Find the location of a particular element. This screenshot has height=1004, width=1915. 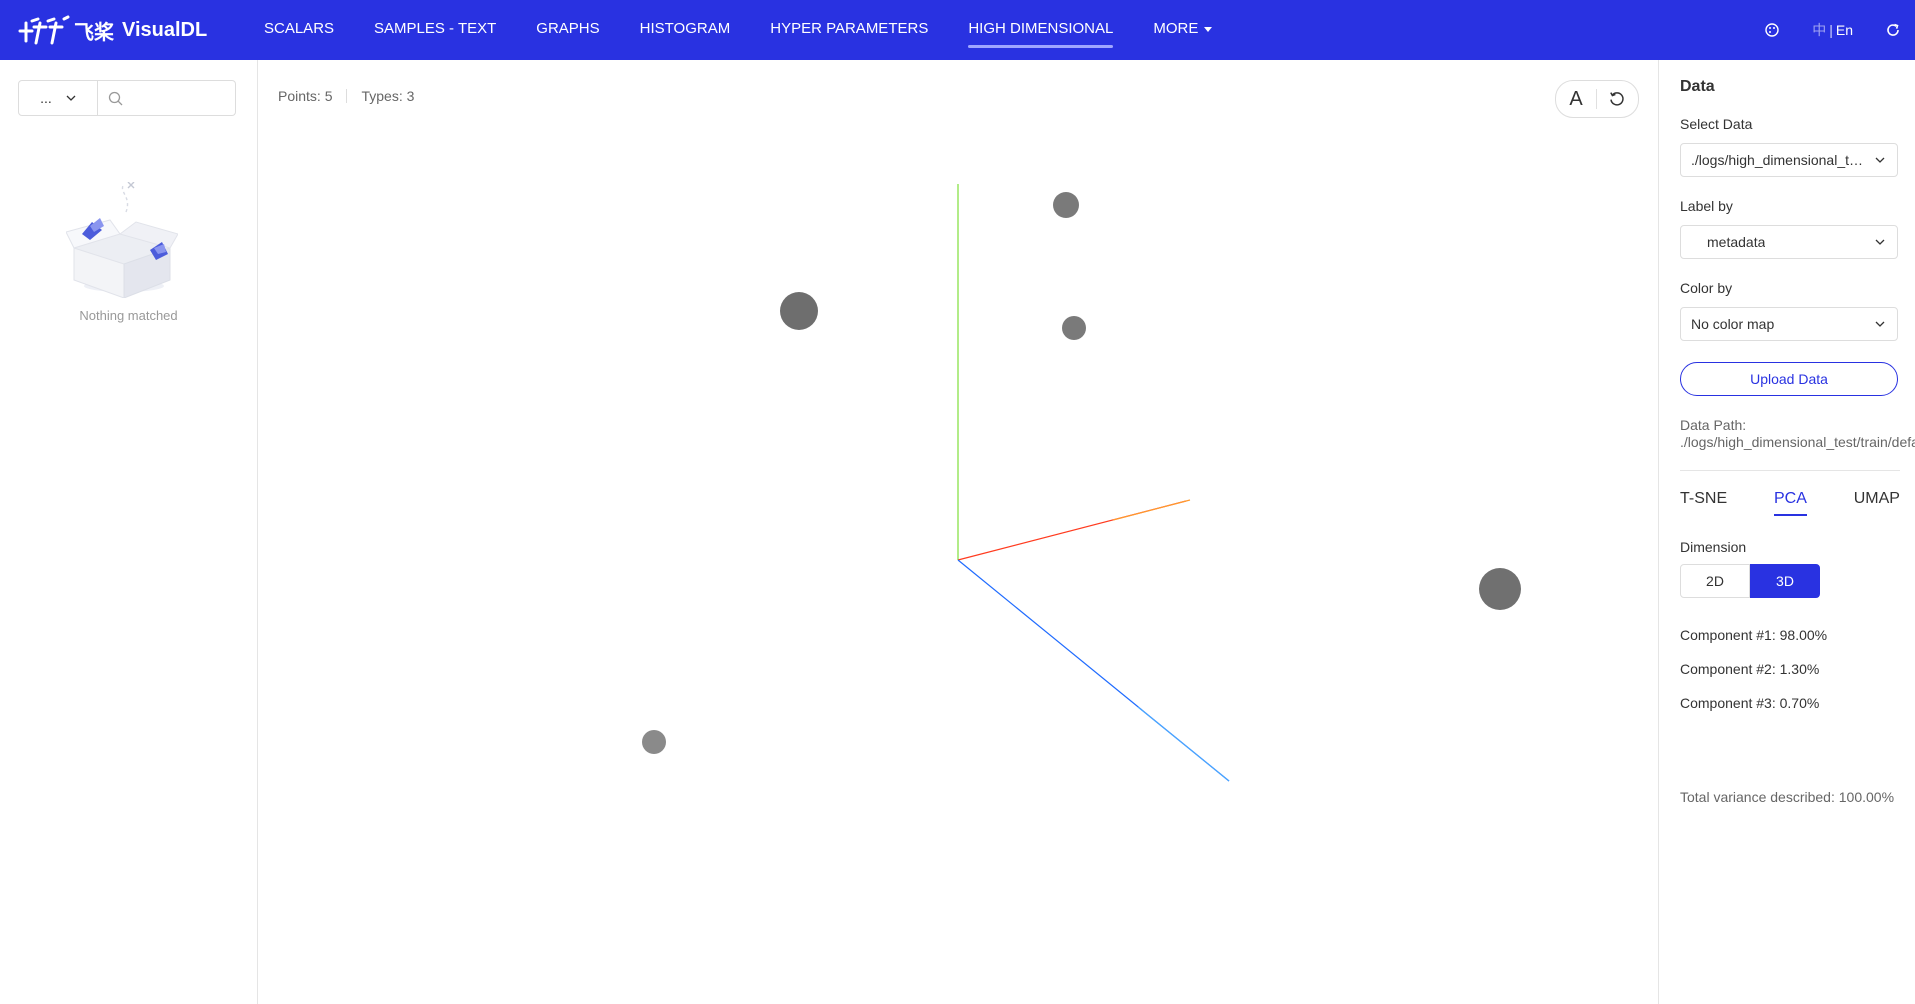

palette-icon is located at coordinates (1772, 30).